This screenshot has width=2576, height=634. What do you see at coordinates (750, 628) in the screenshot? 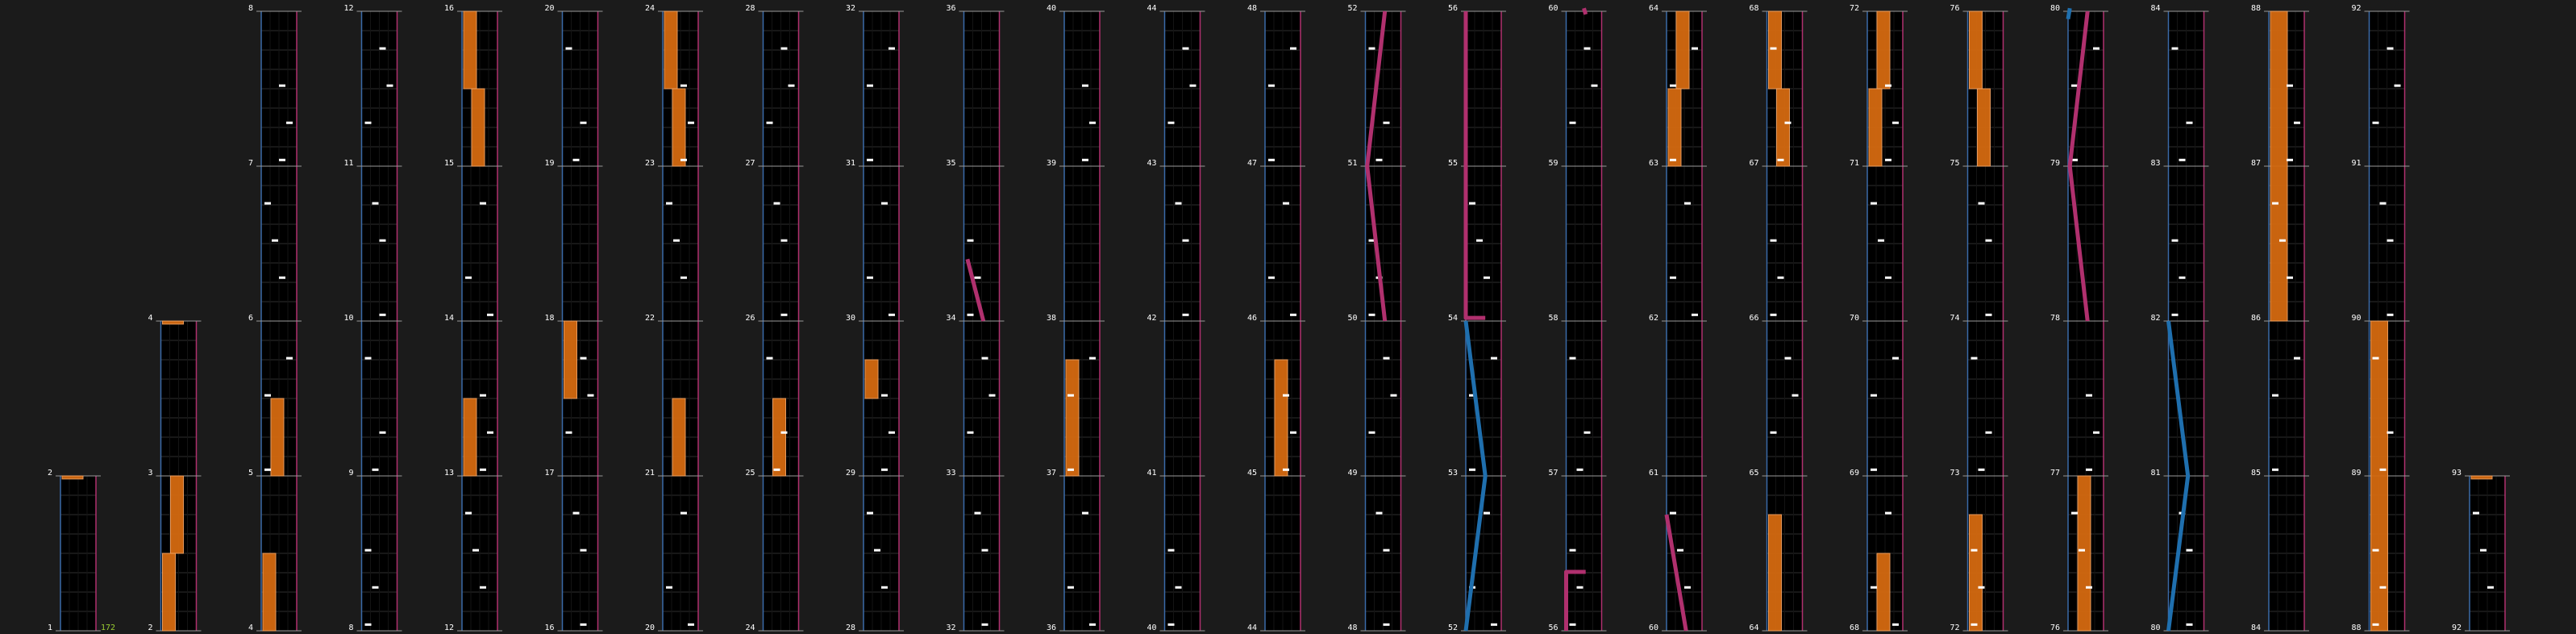
I see `beat-label: 24` at bounding box center [750, 628].